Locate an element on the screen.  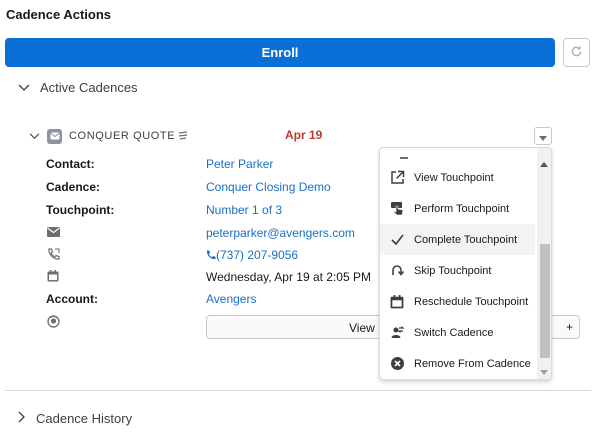
enroll-button: Enroll is located at coordinates (280, 52).